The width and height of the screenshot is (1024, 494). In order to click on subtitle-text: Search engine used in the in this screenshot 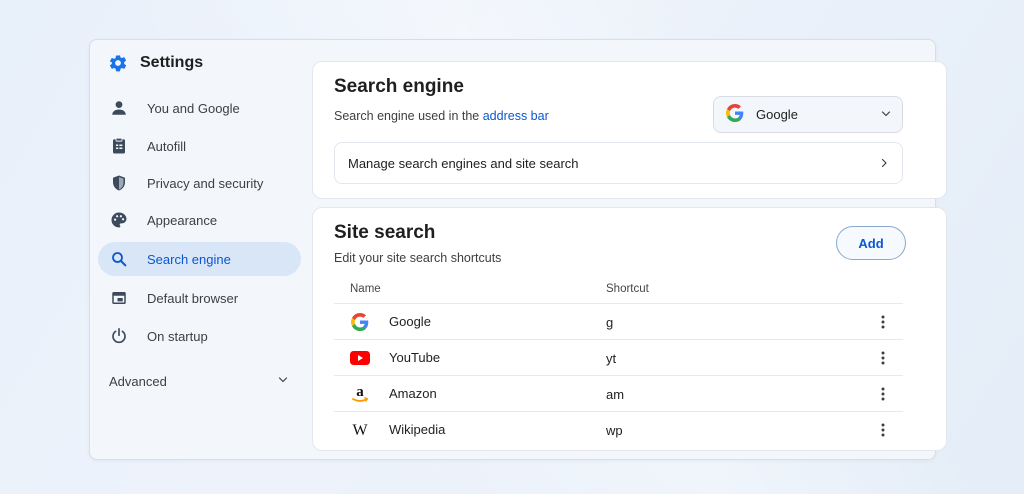, I will do `click(407, 116)`.